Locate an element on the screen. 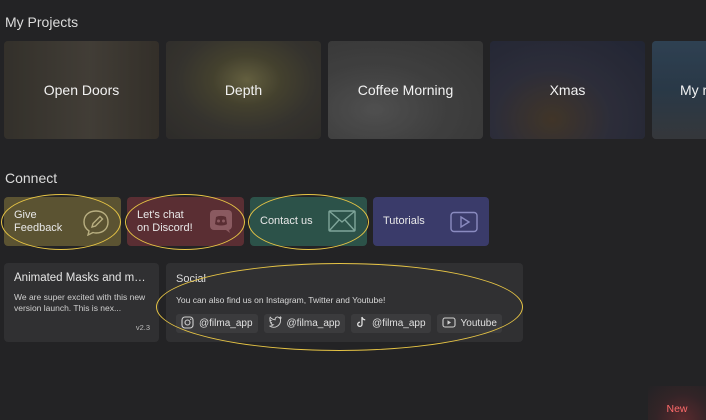  my-projects-heading: My Projects is located at coordinates (42, 22).